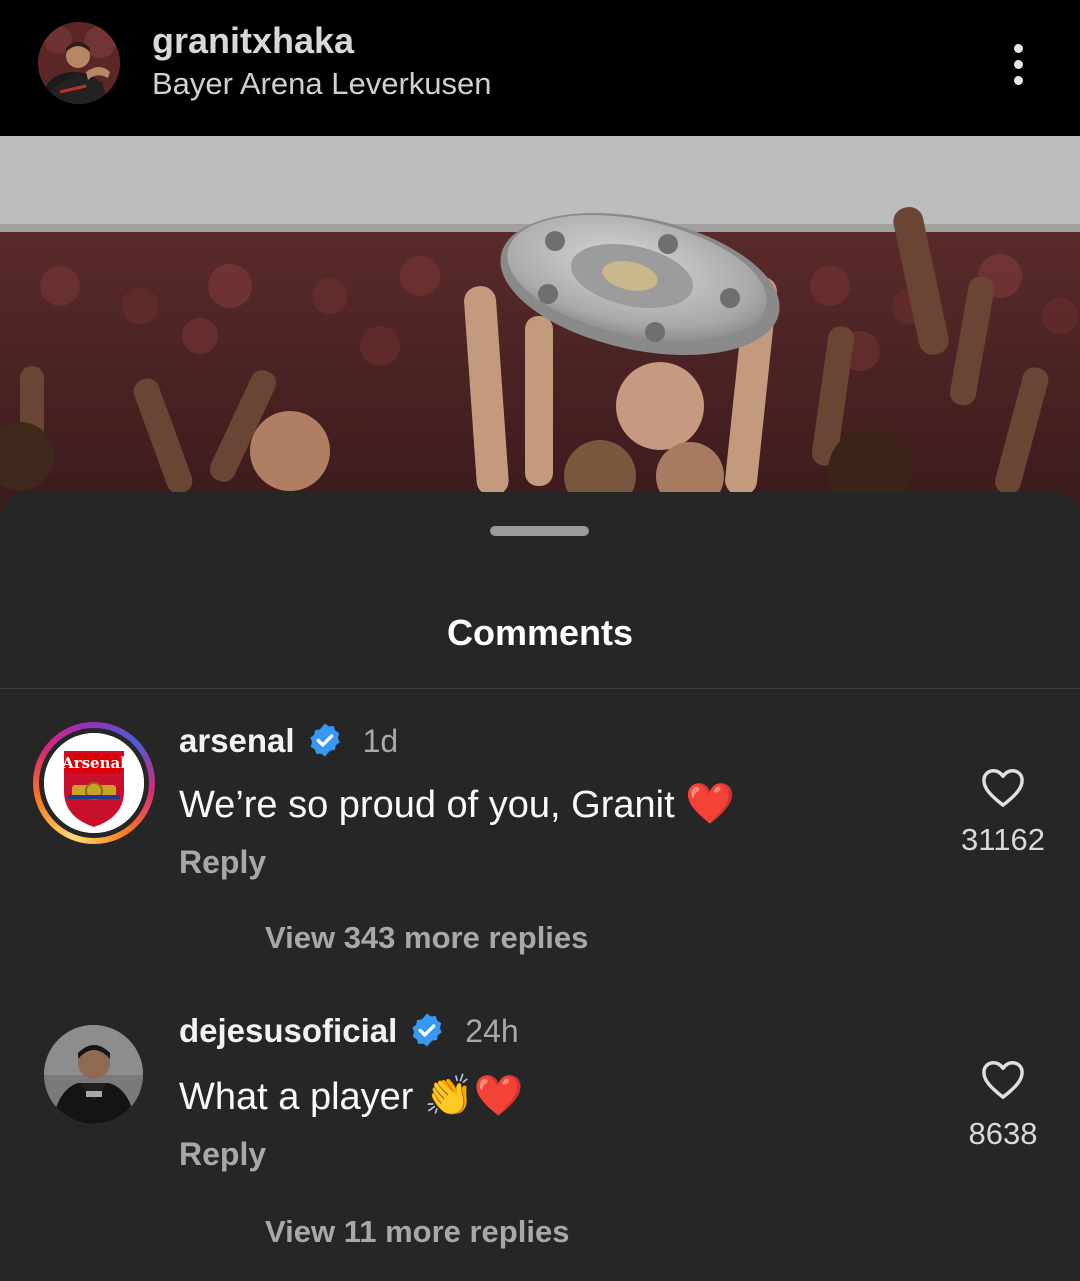  What do you see at coordinates (288, 1030) in the screenshot?
I see `comment-username: dejesusoficial` at bounding box center [288, 1030].